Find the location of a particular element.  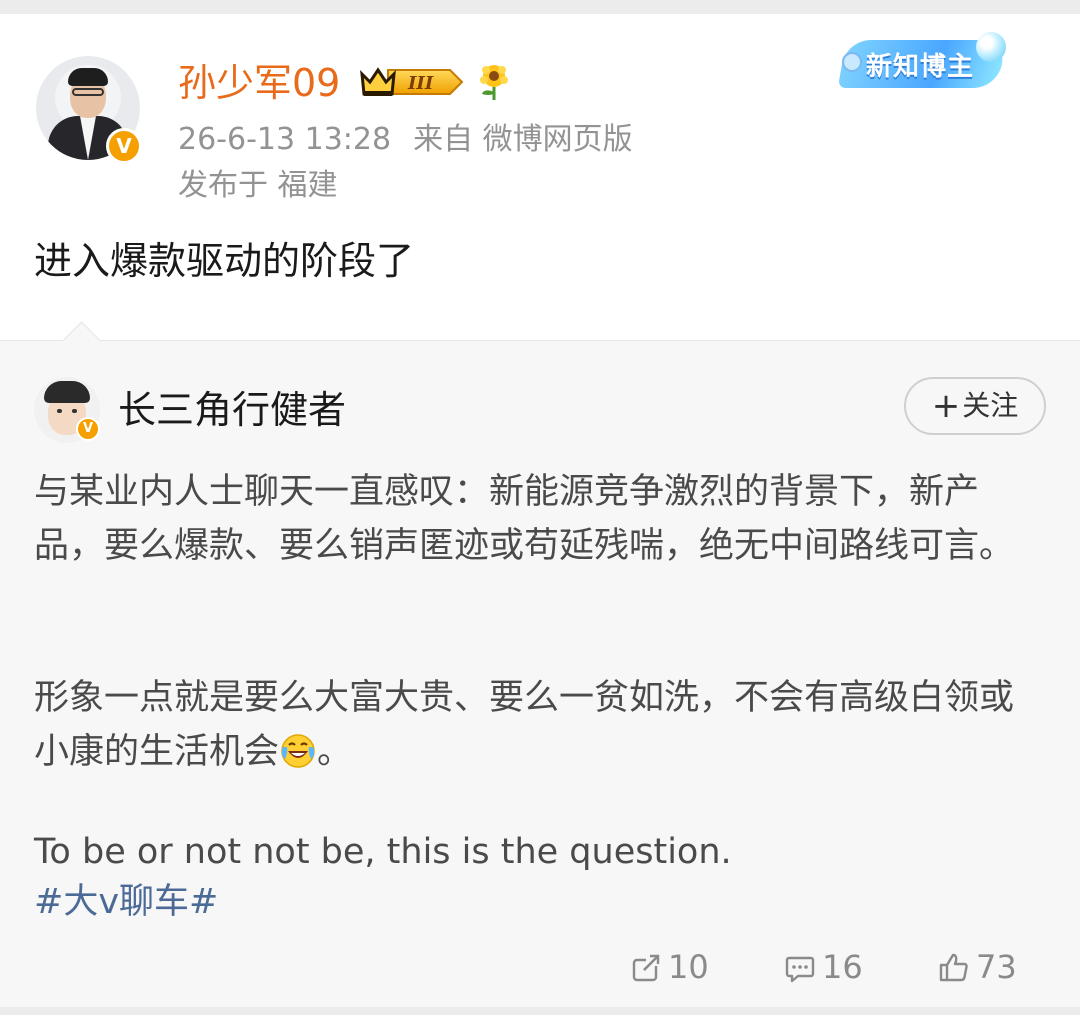

repost-author-name: 长三角行健者 is located at coordinates (232, 410).